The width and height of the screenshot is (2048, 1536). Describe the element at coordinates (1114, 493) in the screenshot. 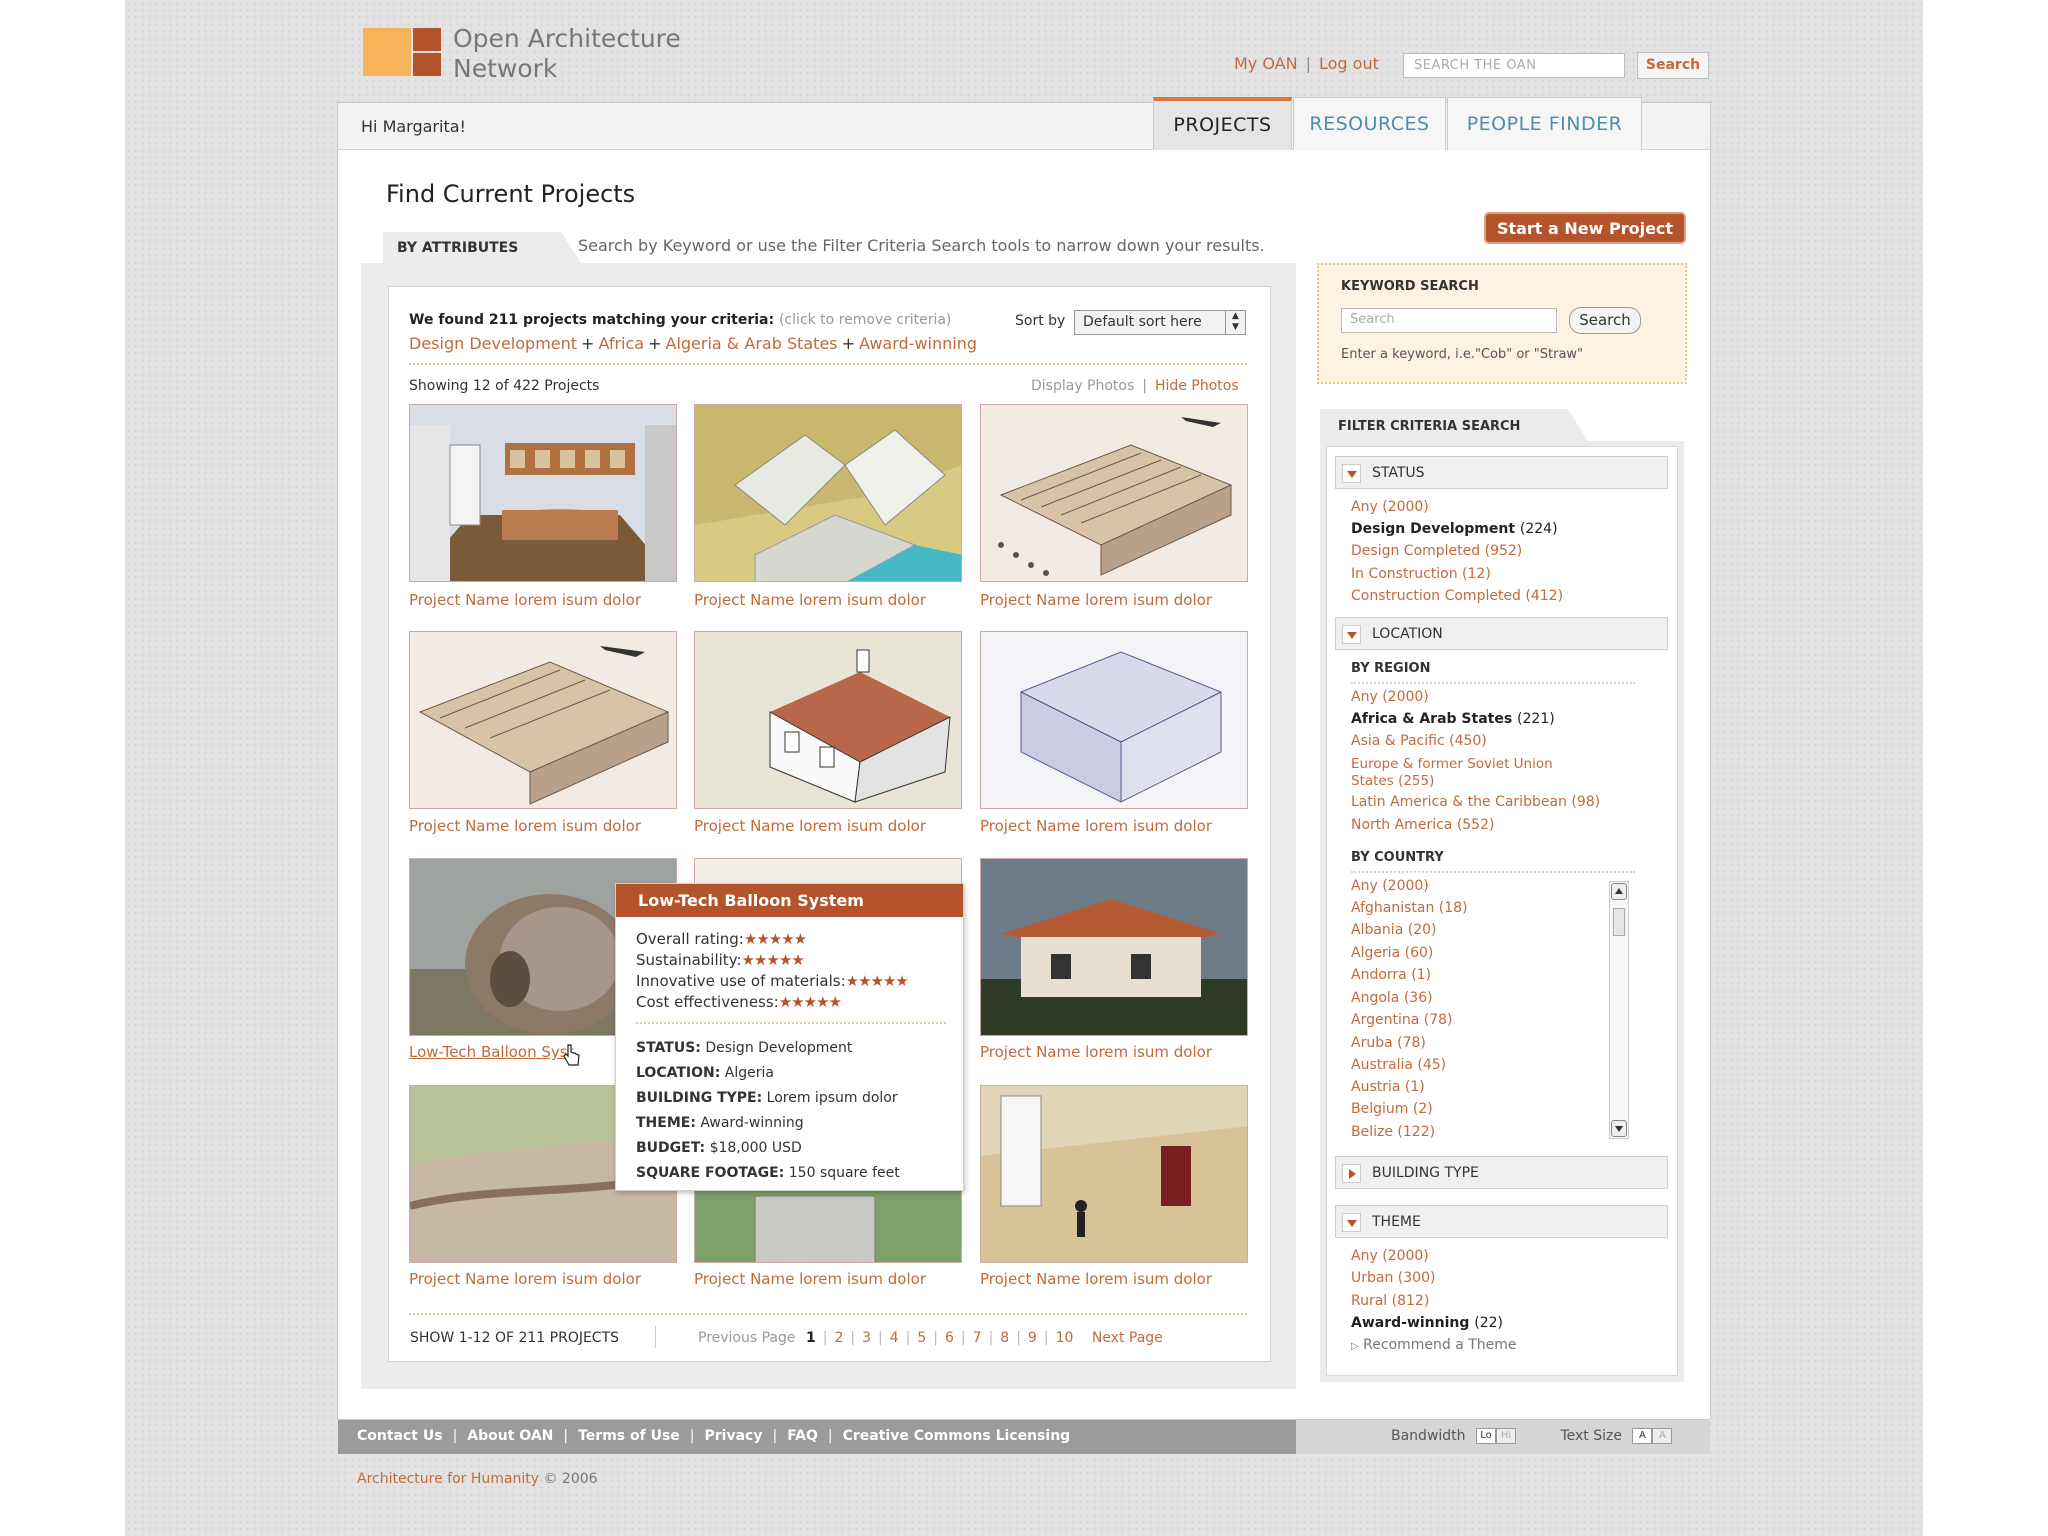

I see `project-thumbnail-airport` at that location.